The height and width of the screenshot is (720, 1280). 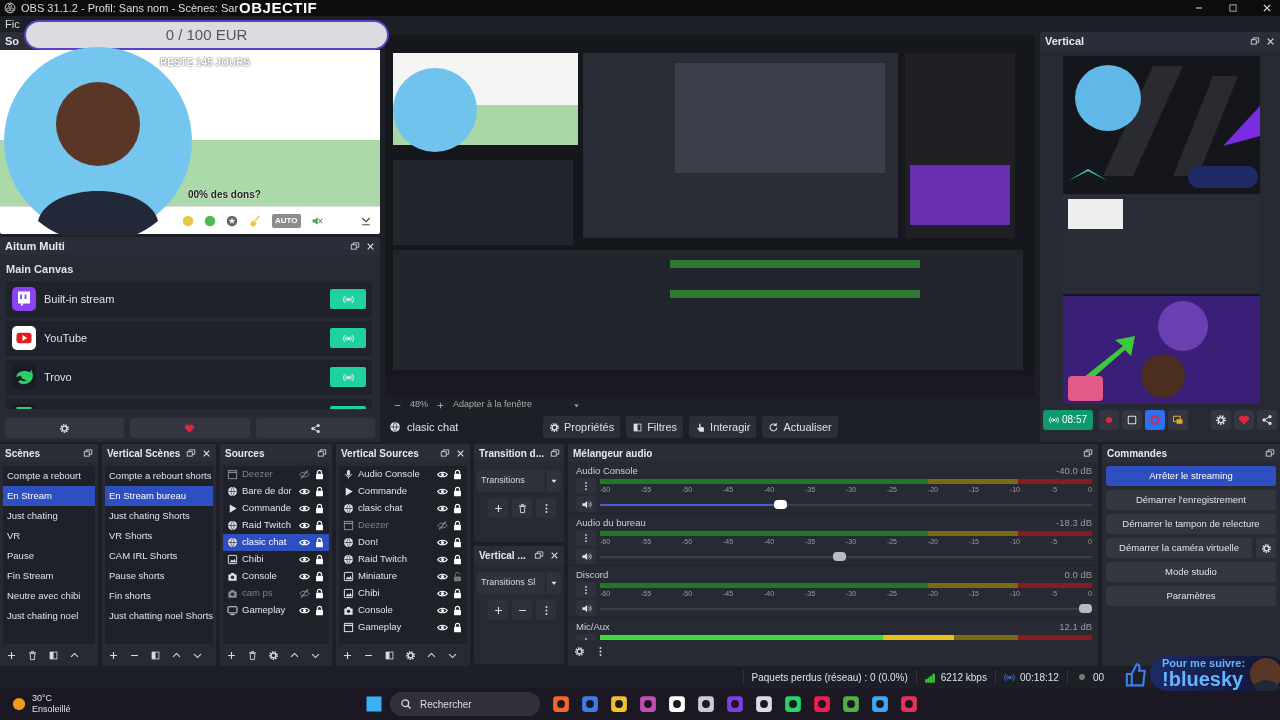 What do you see at coordinates (1039, 677) in the screenshot?
I see `stream-time: 00:18:12` at bounding box center [1039, 677].